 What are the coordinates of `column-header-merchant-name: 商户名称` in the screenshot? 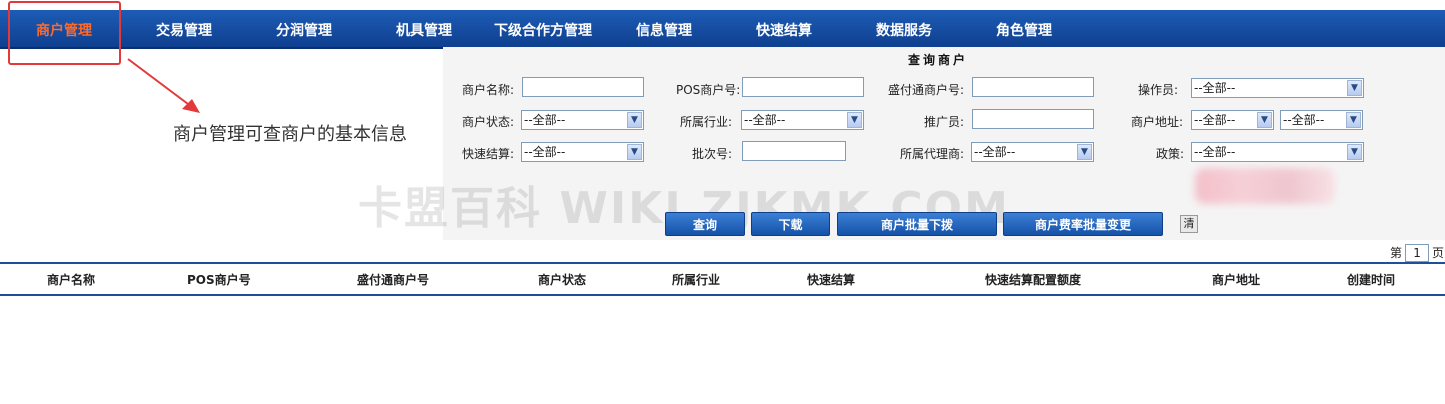 It's located at (71, 280).